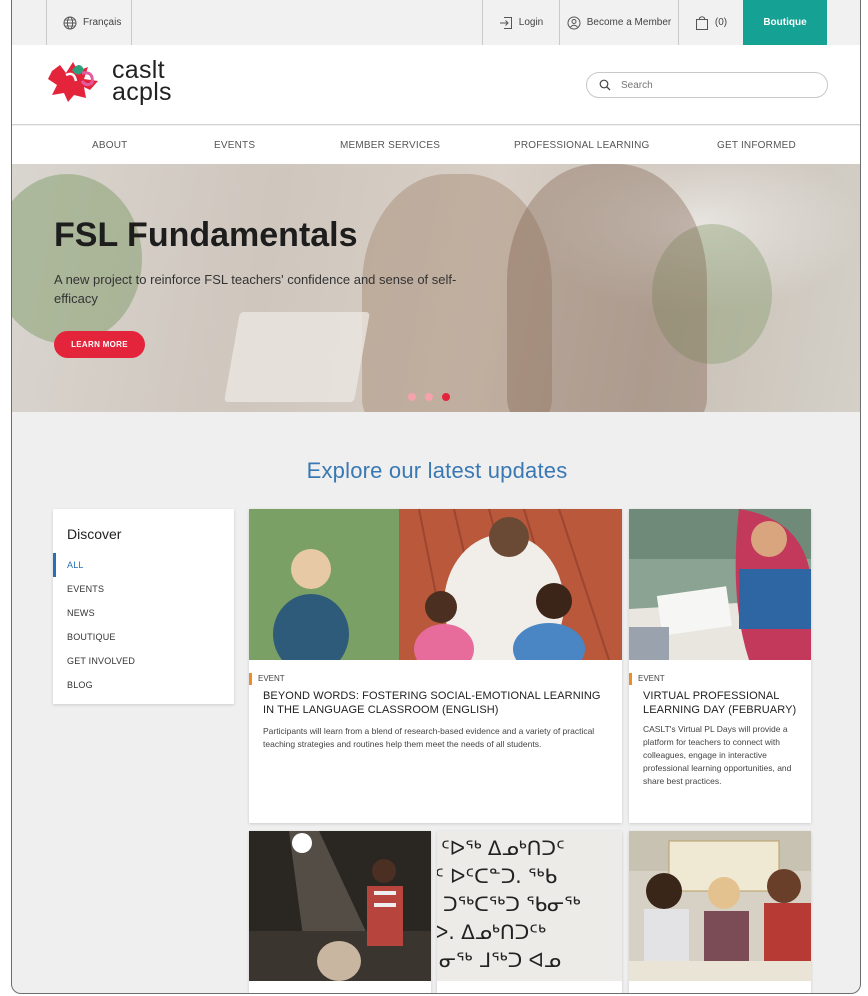 Image resolution: width=868 pixels, height=996 pixels. I want to click on search-input, so click(706, 85).